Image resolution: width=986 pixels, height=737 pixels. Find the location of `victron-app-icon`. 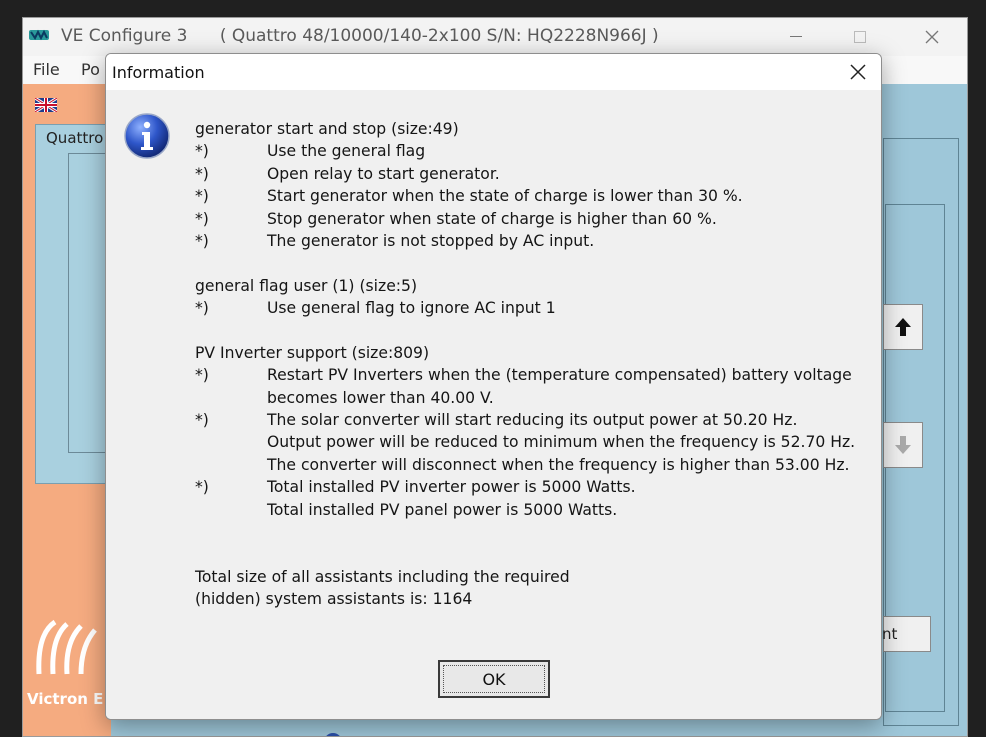

victron-app-icon is located at coordinates (39, 35).